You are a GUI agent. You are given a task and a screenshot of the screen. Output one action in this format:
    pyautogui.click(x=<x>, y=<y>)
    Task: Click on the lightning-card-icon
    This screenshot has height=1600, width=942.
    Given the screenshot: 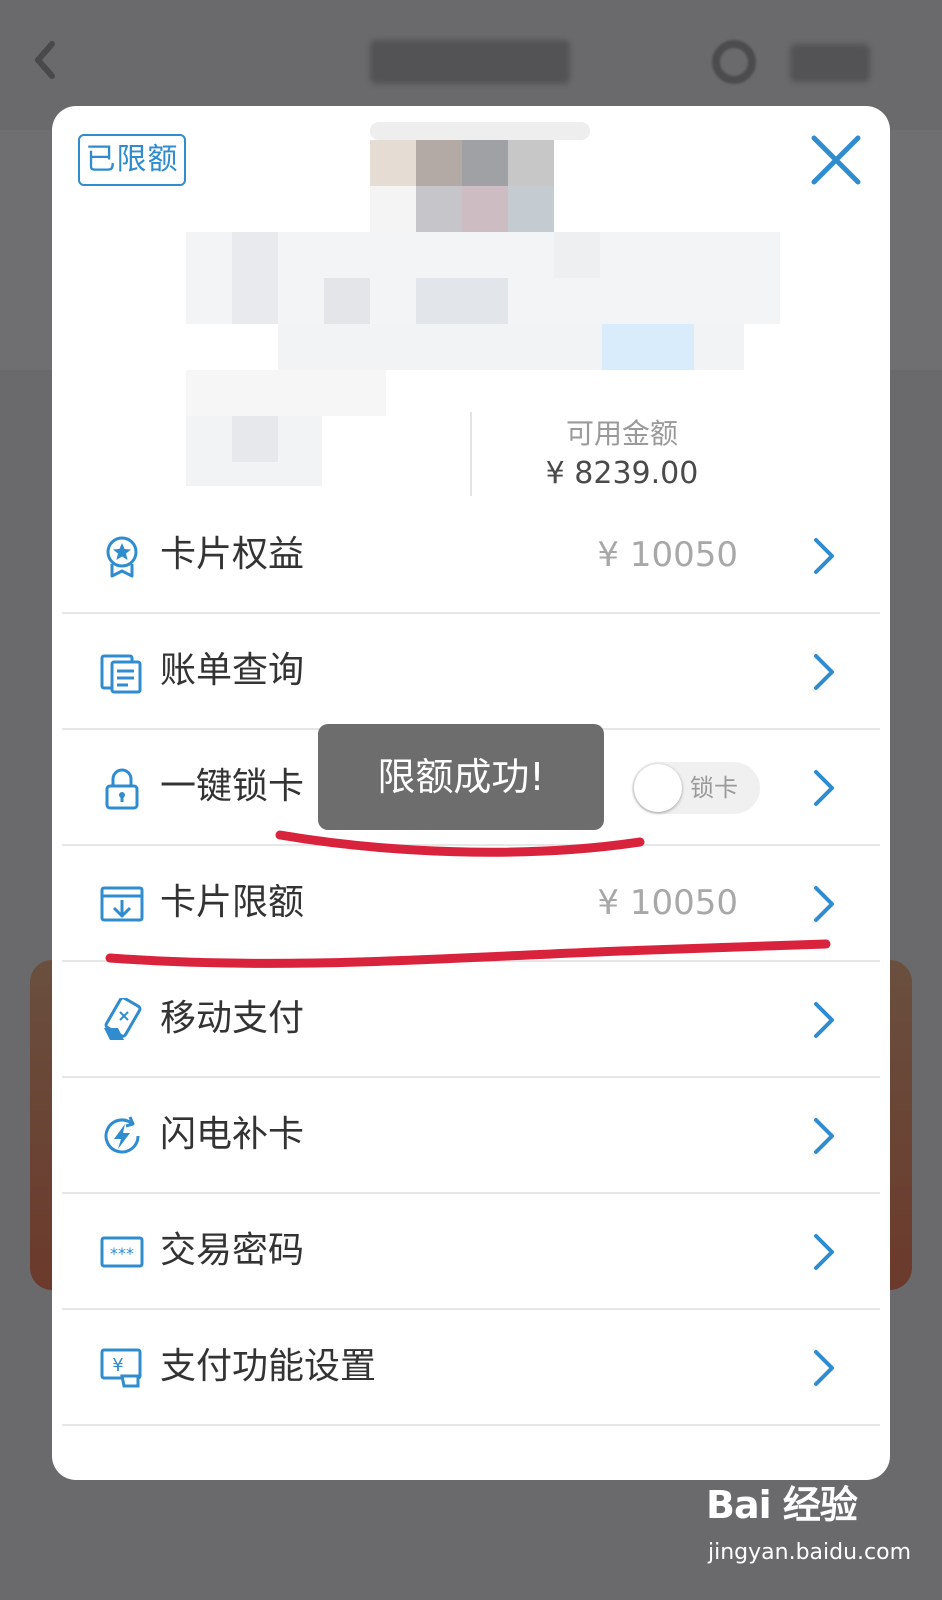 What is the action you would take?
    pyautogui.click(x=122, y=1135)
    